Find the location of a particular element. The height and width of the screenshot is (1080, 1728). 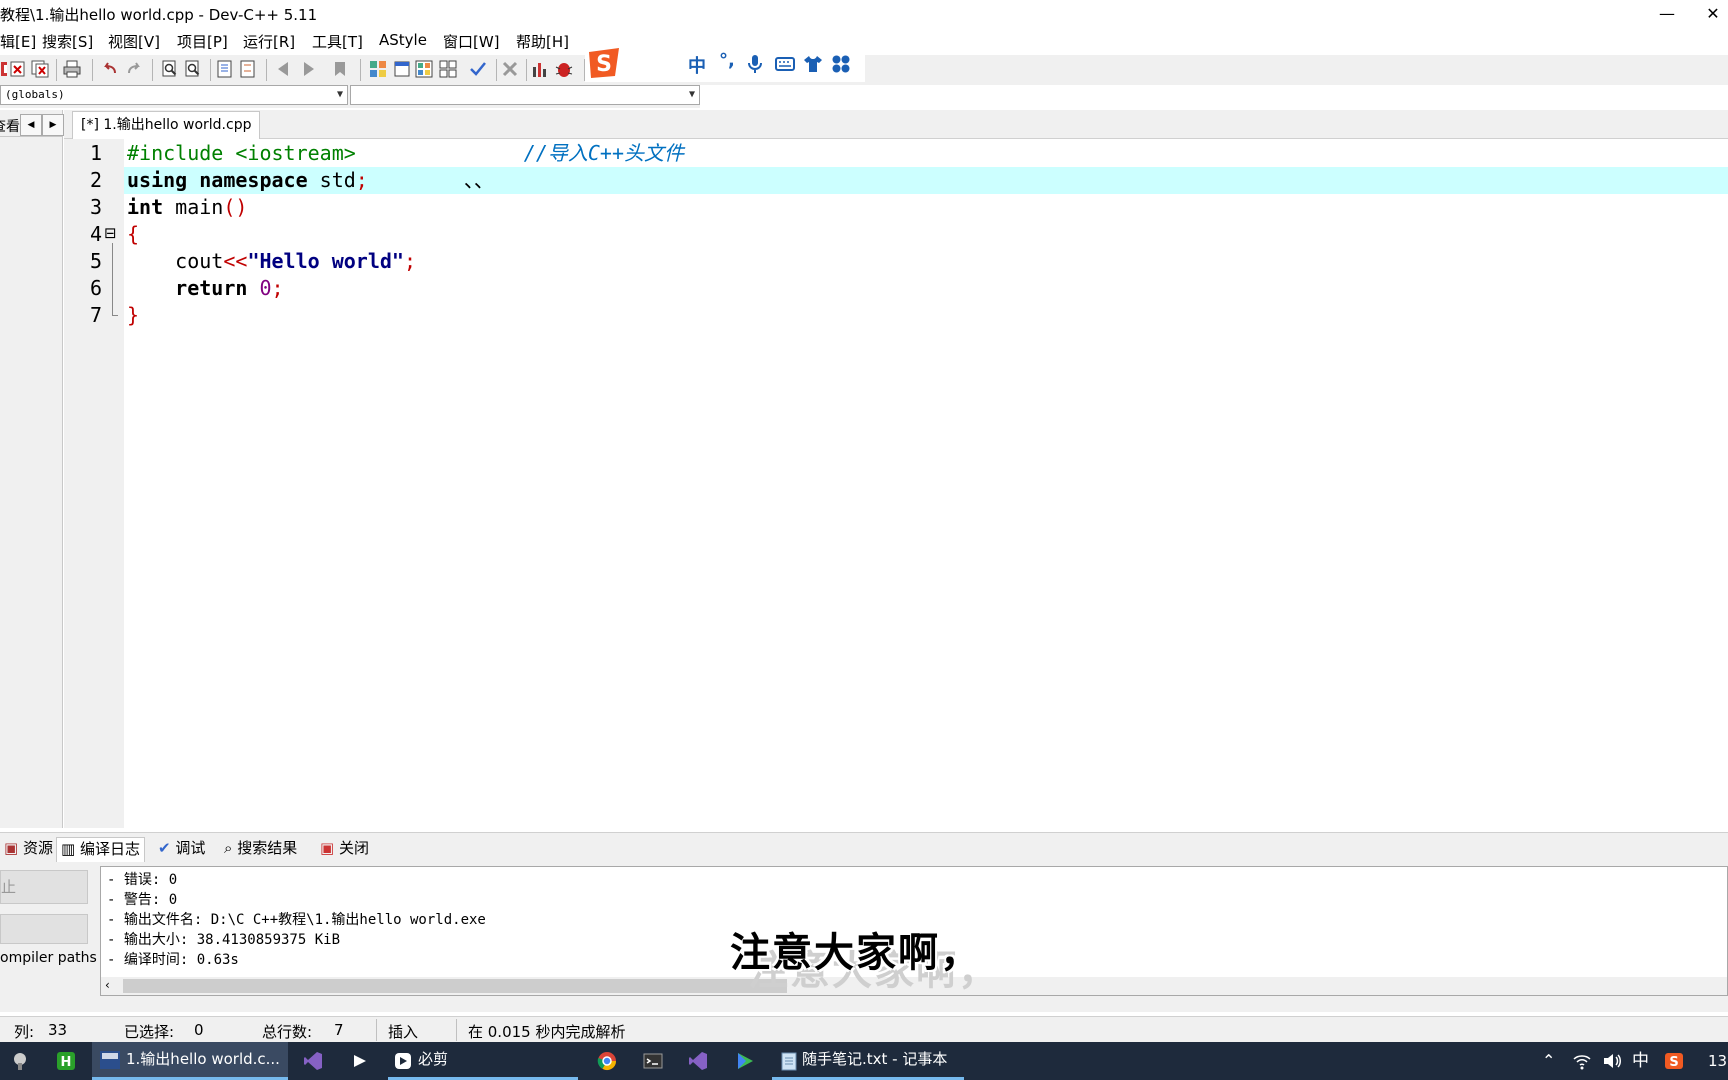

minimize-button: — is located at coordinates (1667, 14).